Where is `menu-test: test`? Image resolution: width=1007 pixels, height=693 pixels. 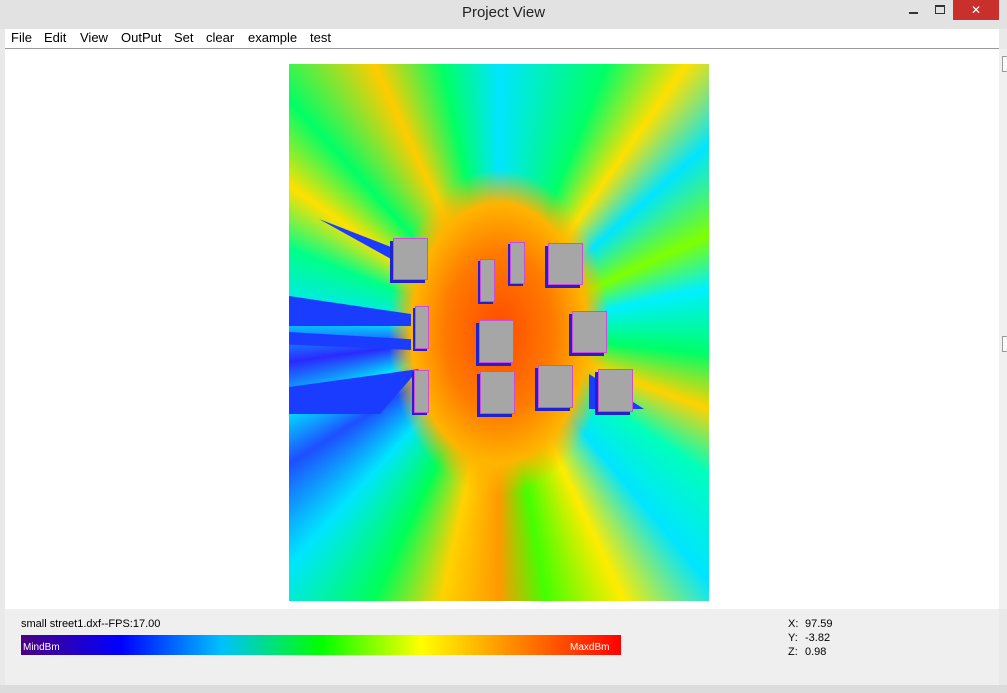
menu-test: test is located at coordinates (320, 37).